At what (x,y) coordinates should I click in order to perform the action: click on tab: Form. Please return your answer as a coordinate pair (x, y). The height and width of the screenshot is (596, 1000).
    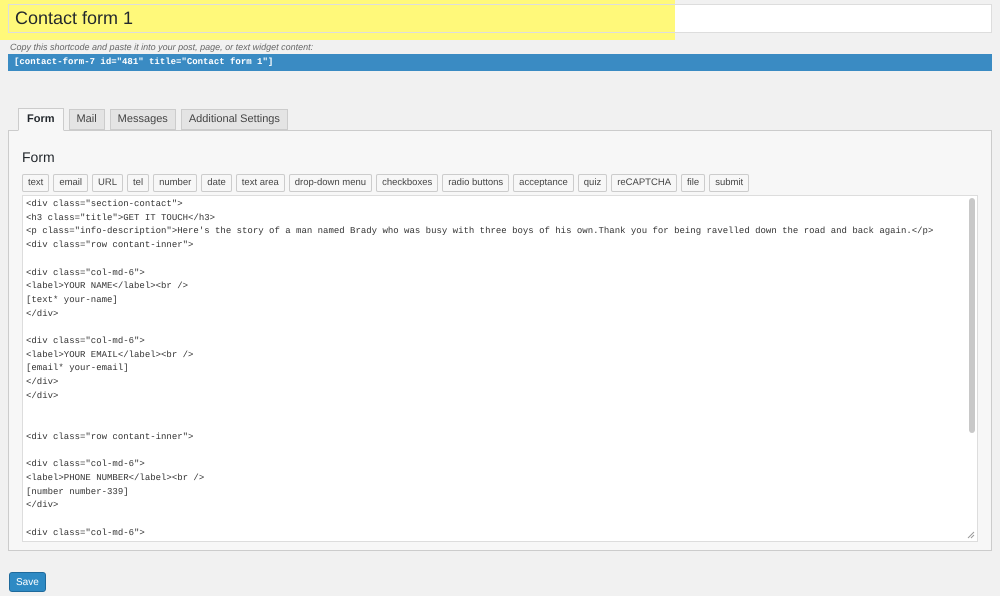
    Looking at the image, I should click on (41, 119).